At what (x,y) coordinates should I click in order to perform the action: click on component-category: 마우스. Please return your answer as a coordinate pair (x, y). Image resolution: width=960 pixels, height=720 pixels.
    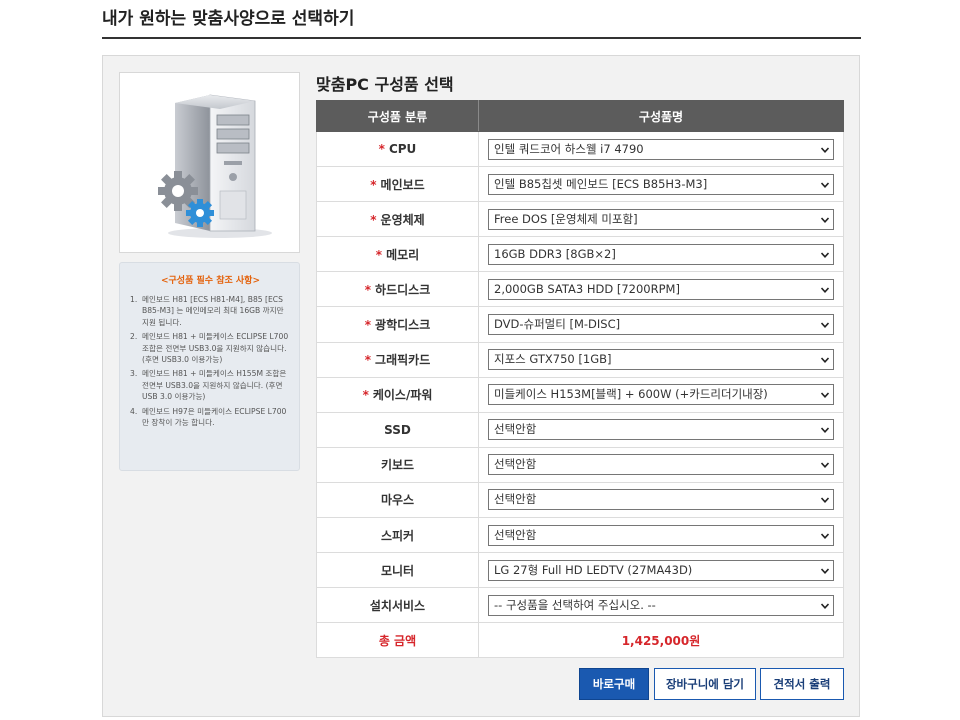
    Looking at the image, I should click on (397, 500).